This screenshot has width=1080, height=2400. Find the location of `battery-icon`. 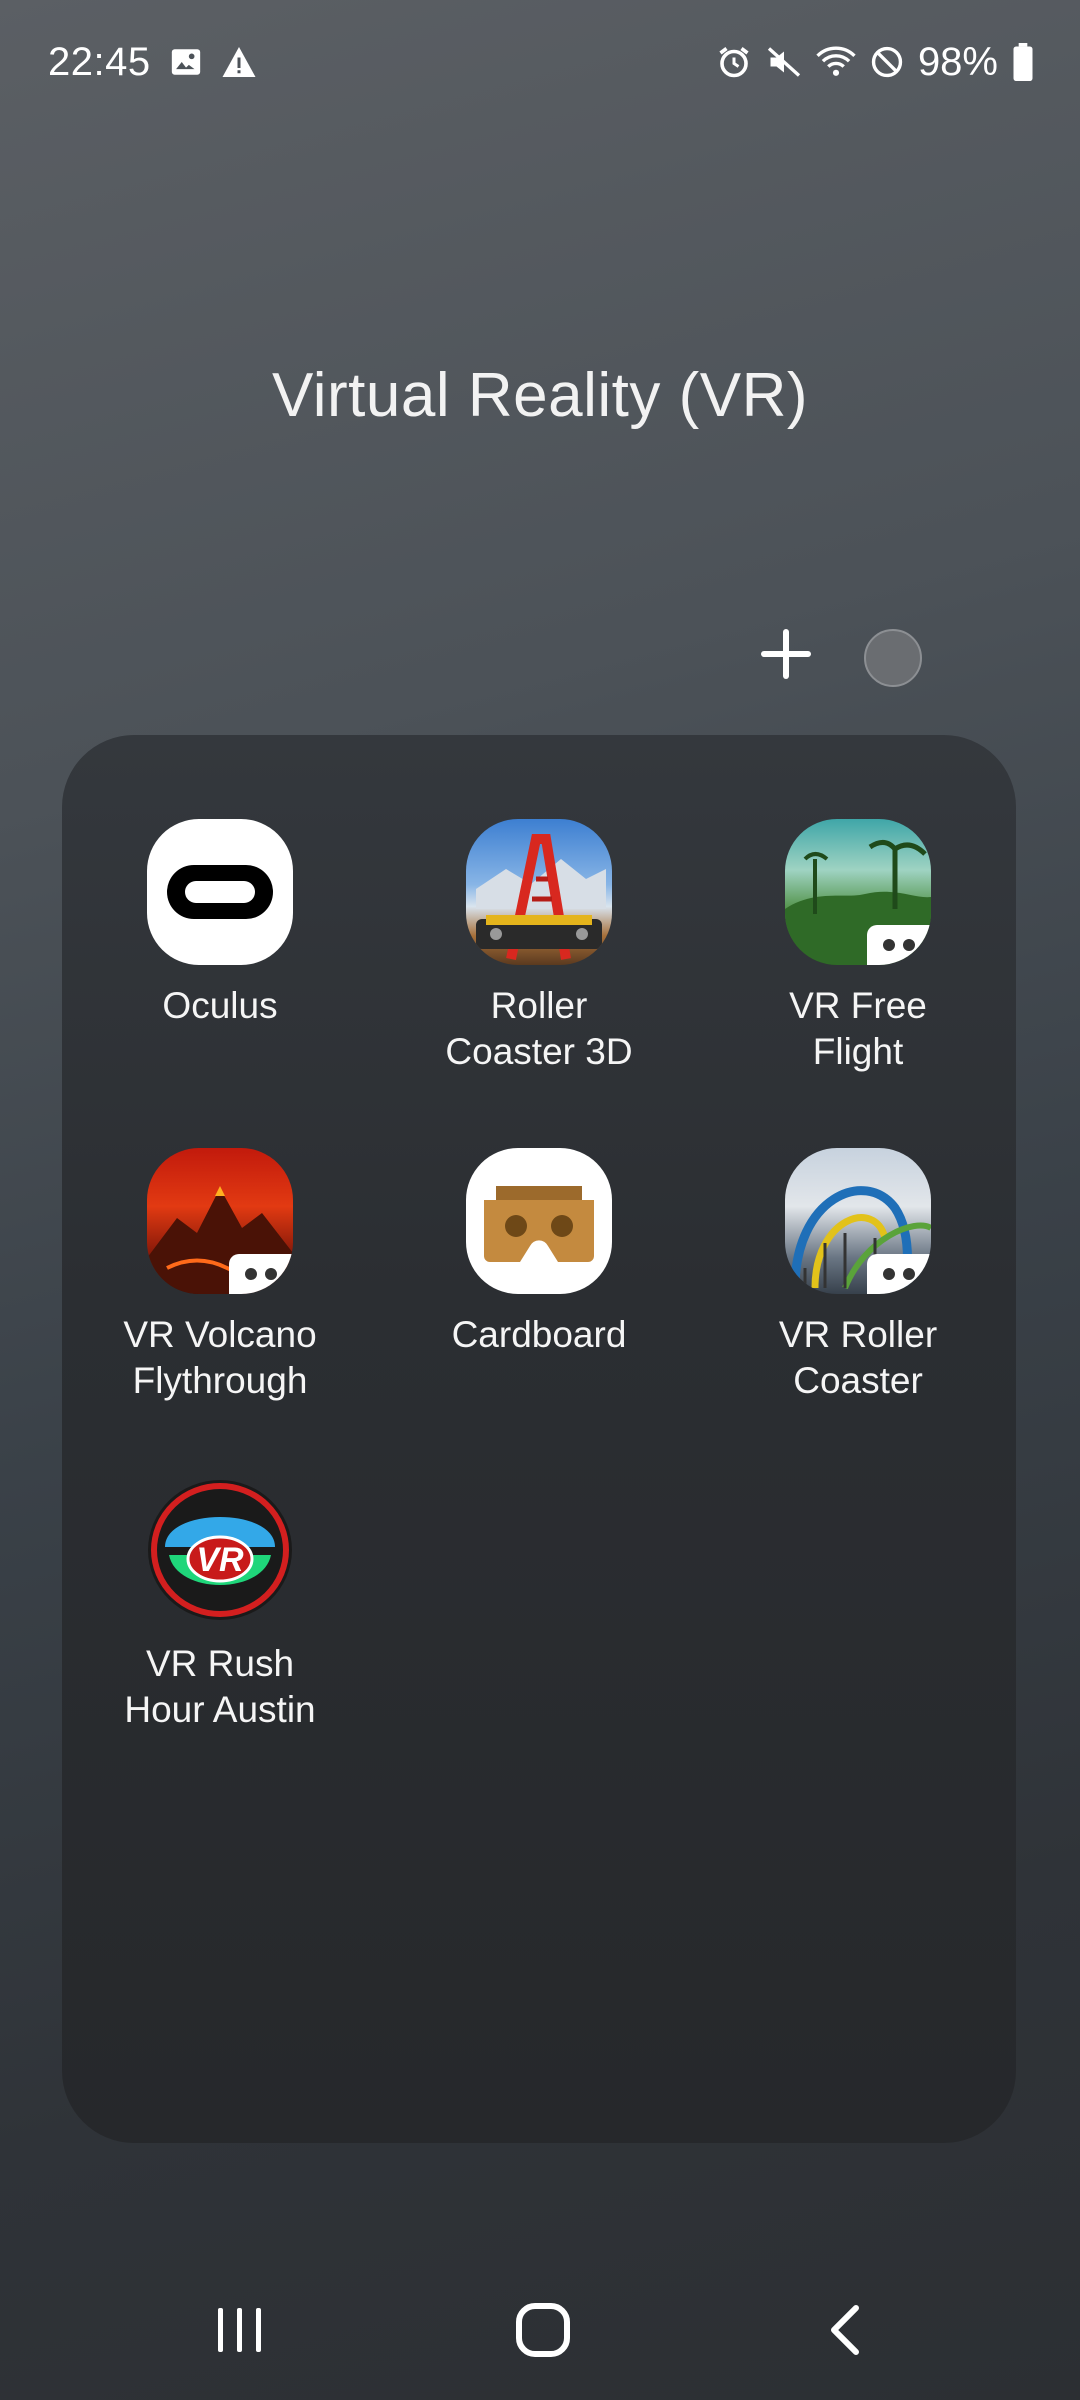

battery-icon is located at coordinates (1023, 62).